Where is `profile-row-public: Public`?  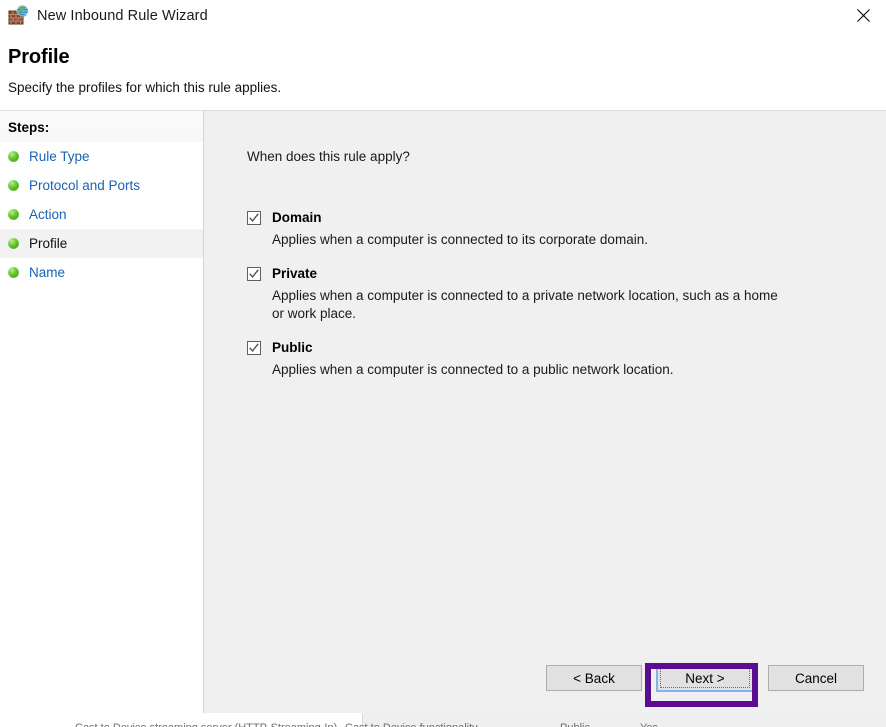
profile-row-public: Public is located at coordinates (566, 347).